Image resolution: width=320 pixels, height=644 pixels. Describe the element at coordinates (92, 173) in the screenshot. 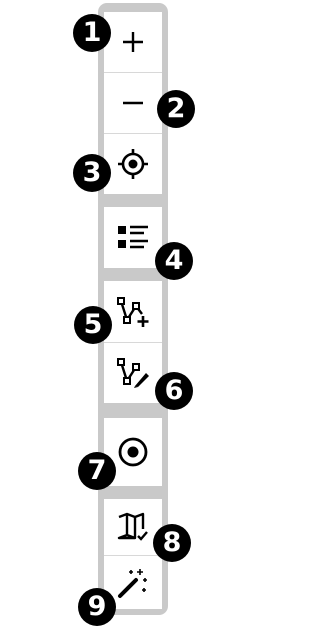

I see `callout-badge-3: 3` at that location.